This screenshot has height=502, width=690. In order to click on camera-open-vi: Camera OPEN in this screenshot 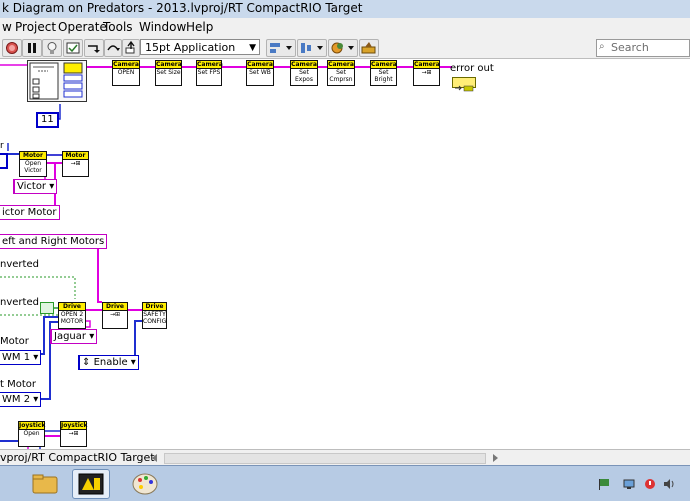, I will do `click(126, 73)`.